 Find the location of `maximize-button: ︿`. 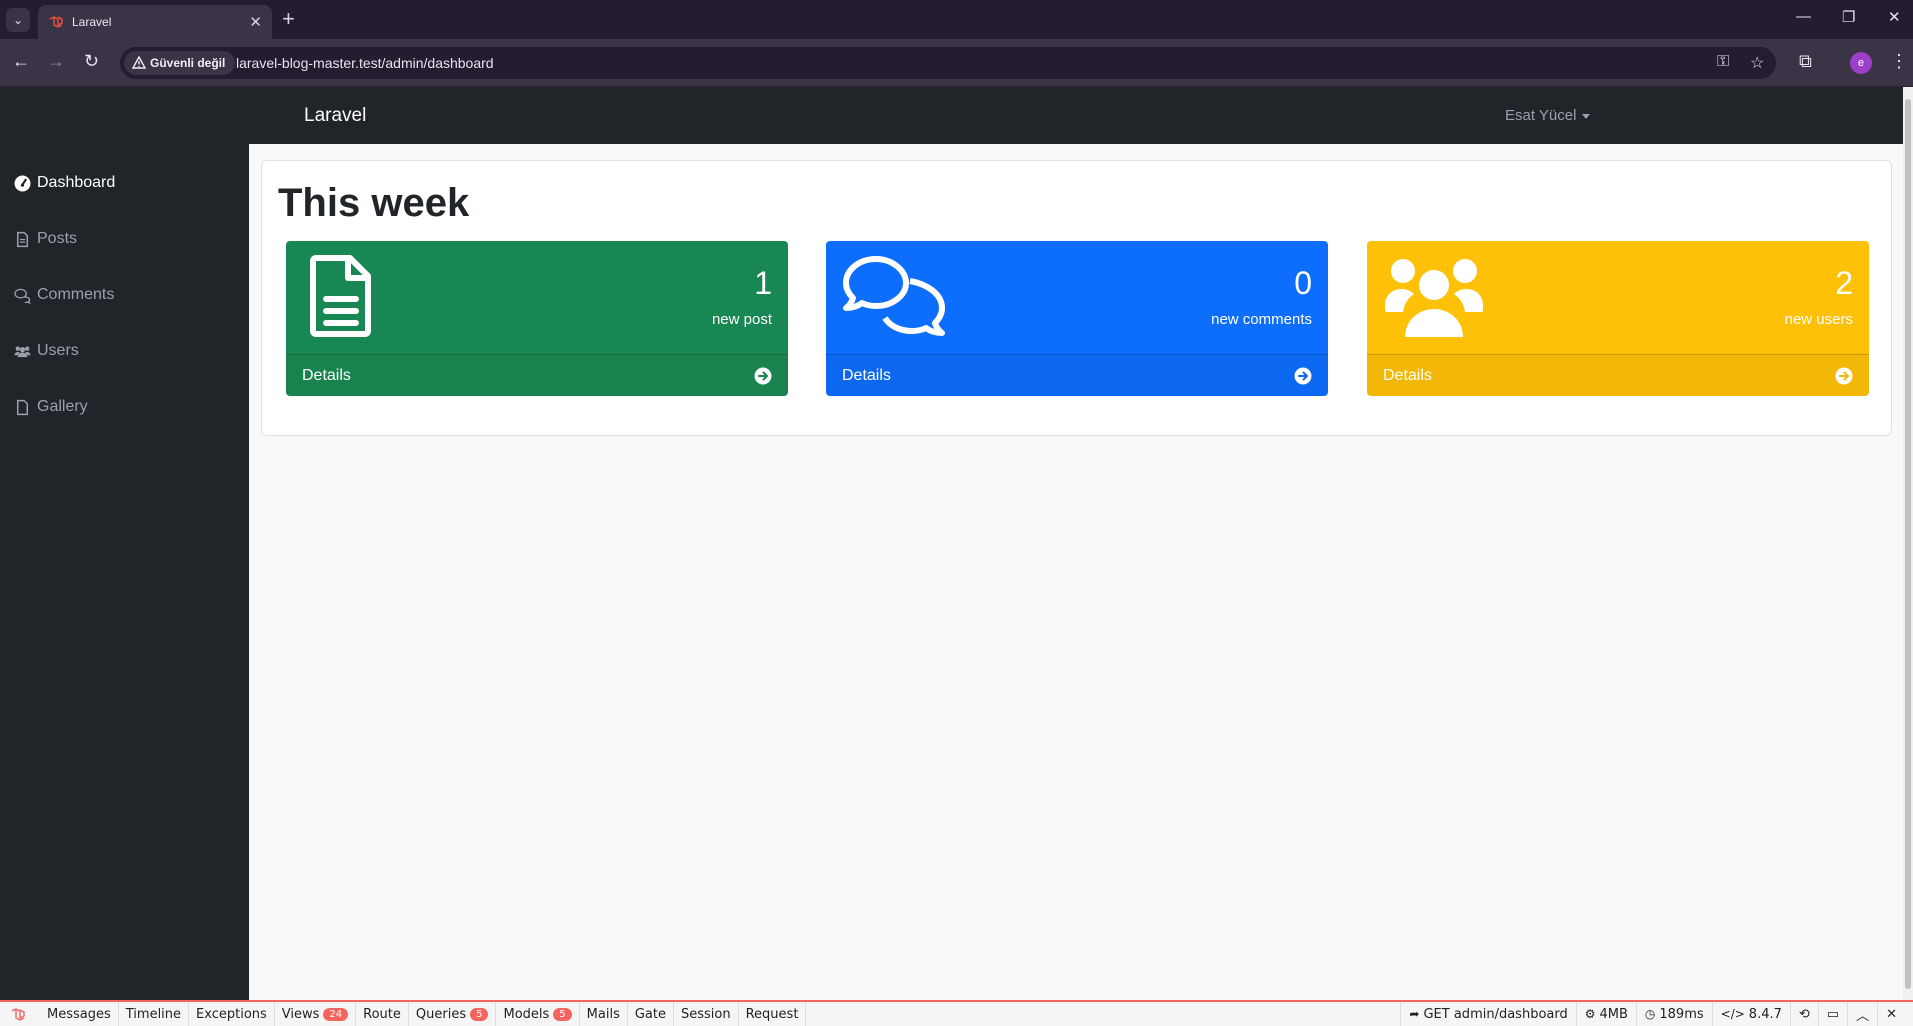

maximize-button: ︿ is located at coordinates (1862, 1014).